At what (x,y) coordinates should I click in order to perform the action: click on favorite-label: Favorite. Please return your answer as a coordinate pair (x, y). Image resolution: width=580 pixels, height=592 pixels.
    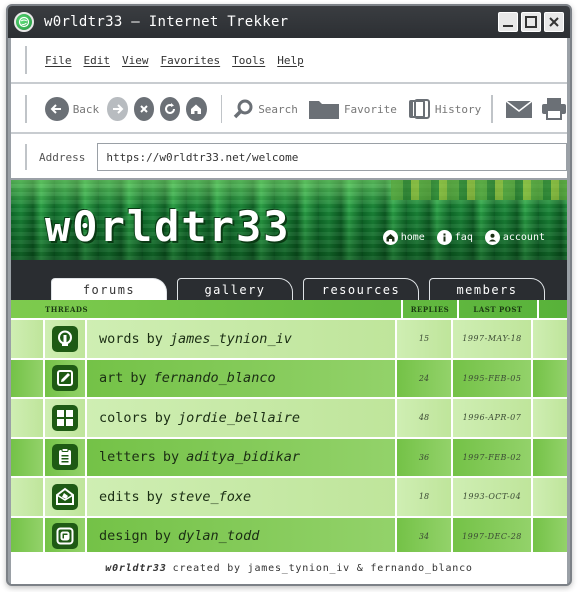
    Looking at the image, I should click on (370, 109).